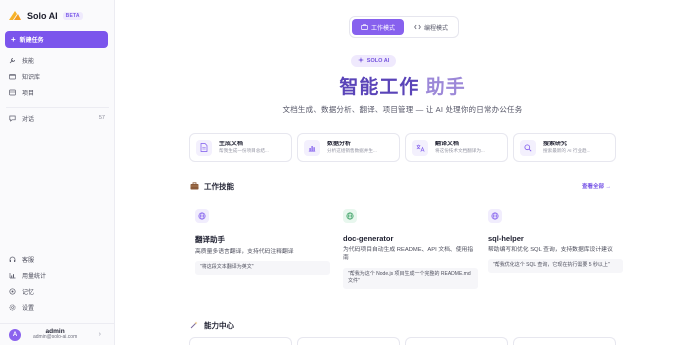 This screenshot has height=345, width=690. What do you see at coordinates (445, 87) in the screenshot?
I see `hero-title-secondary: 助手` at bounding box center [445, 87].